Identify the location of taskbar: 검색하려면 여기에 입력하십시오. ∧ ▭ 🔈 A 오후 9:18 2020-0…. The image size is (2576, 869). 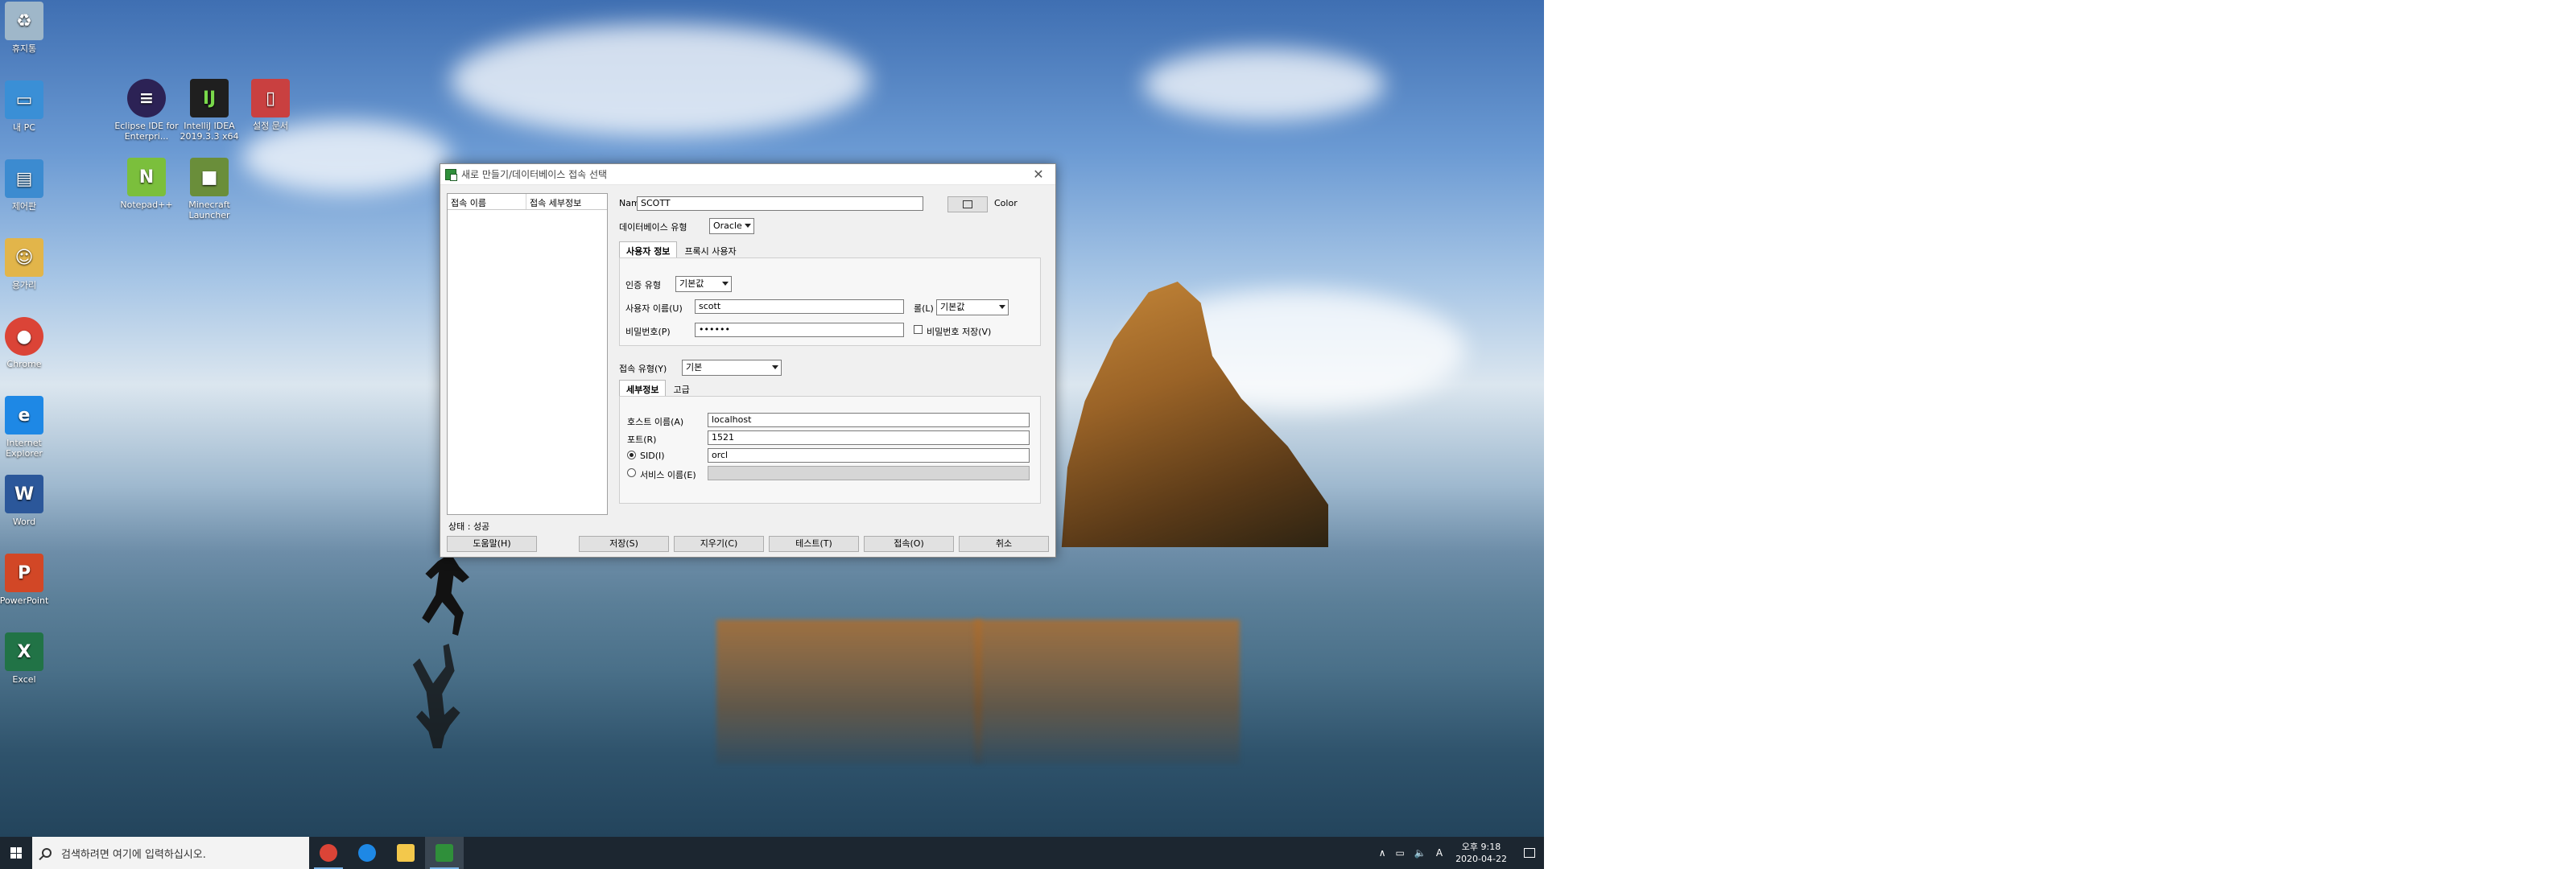
(772, 853).